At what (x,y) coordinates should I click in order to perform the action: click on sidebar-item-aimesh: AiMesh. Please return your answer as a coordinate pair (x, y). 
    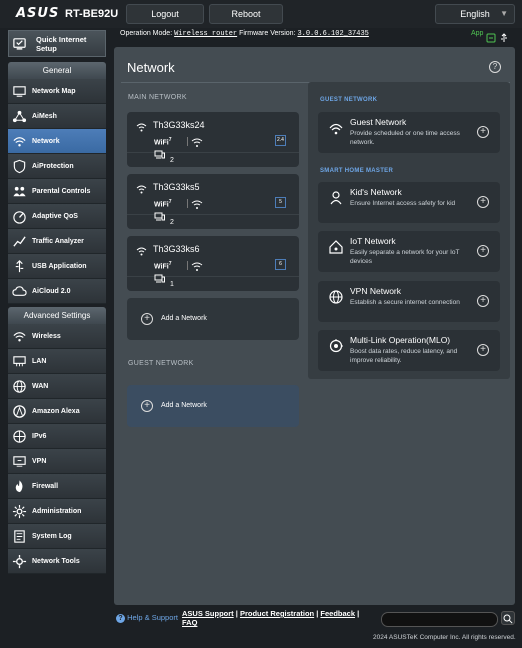
    Looking at the image, I should click on (57, 116).